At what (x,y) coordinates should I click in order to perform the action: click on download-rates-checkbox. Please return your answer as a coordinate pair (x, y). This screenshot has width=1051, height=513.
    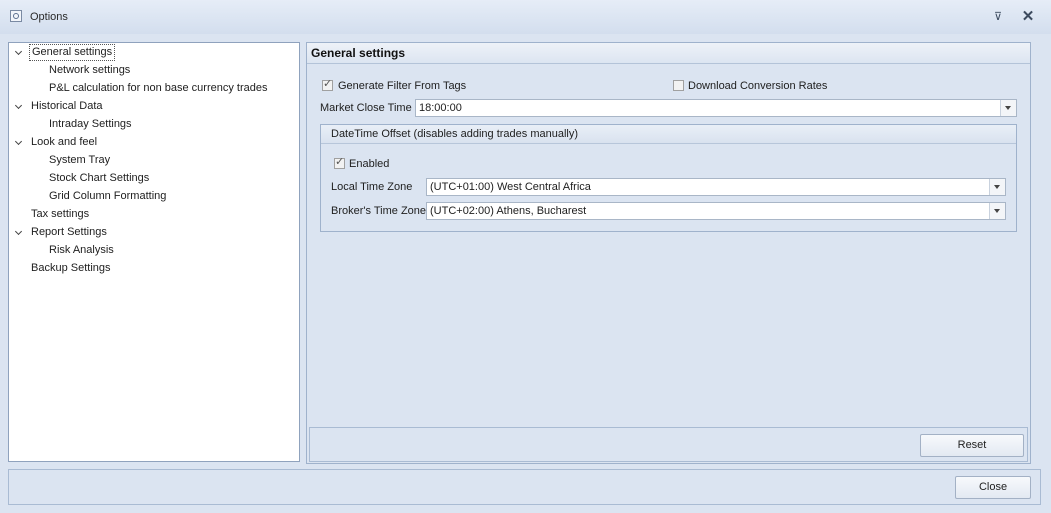
    Looking at the image, I should click on (678, 85).